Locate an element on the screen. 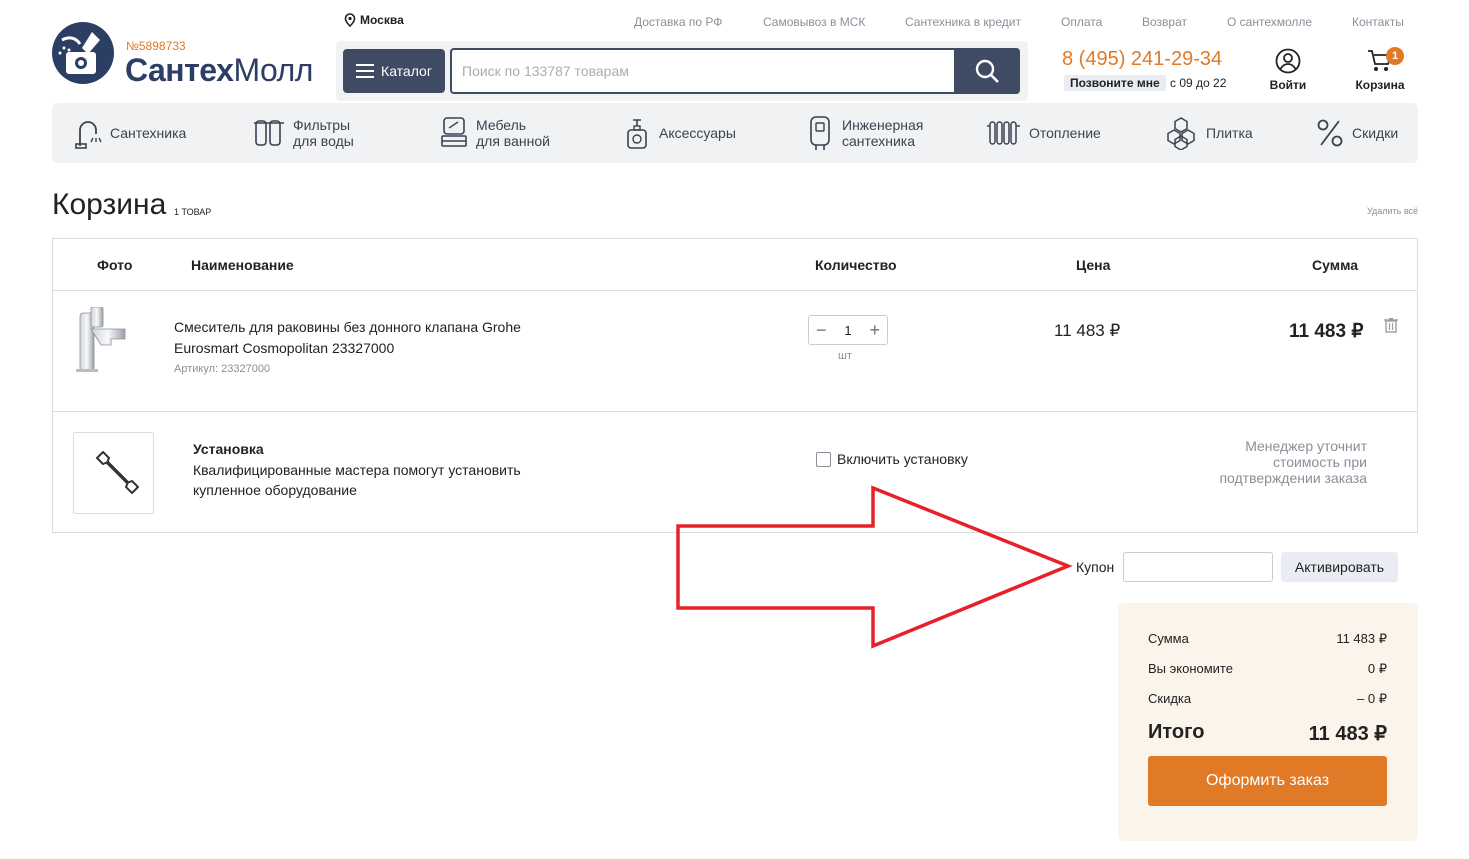 This screenshot has height=859, width=1469. search-button is located at coordinates (987, 71).